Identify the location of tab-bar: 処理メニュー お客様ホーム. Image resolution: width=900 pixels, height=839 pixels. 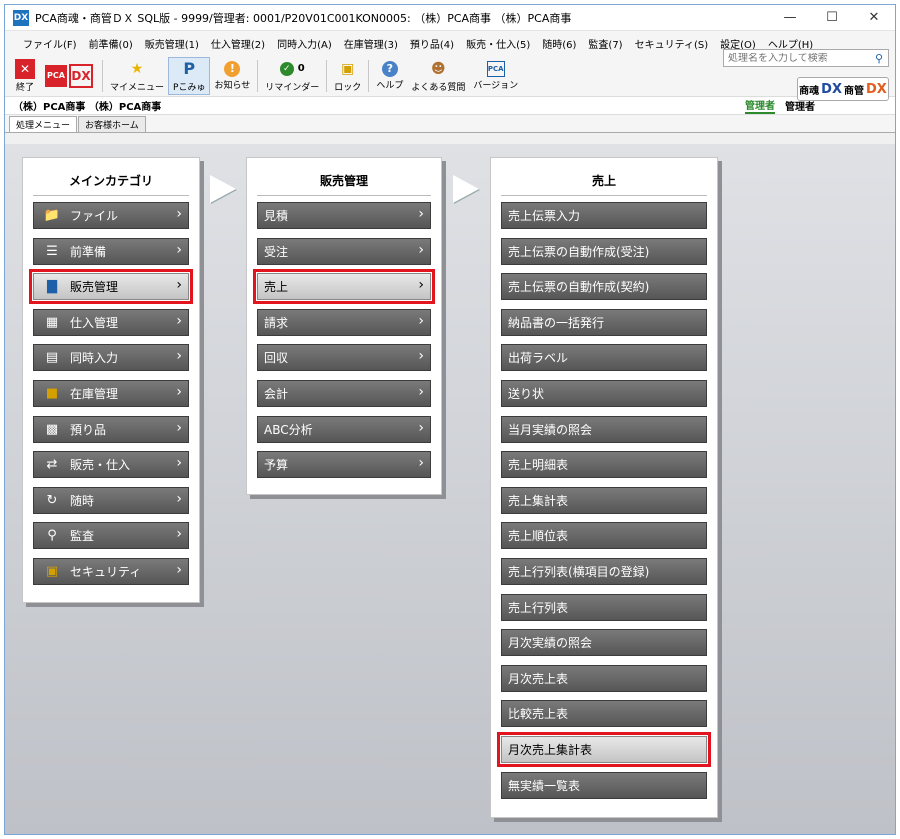
(450, 124).